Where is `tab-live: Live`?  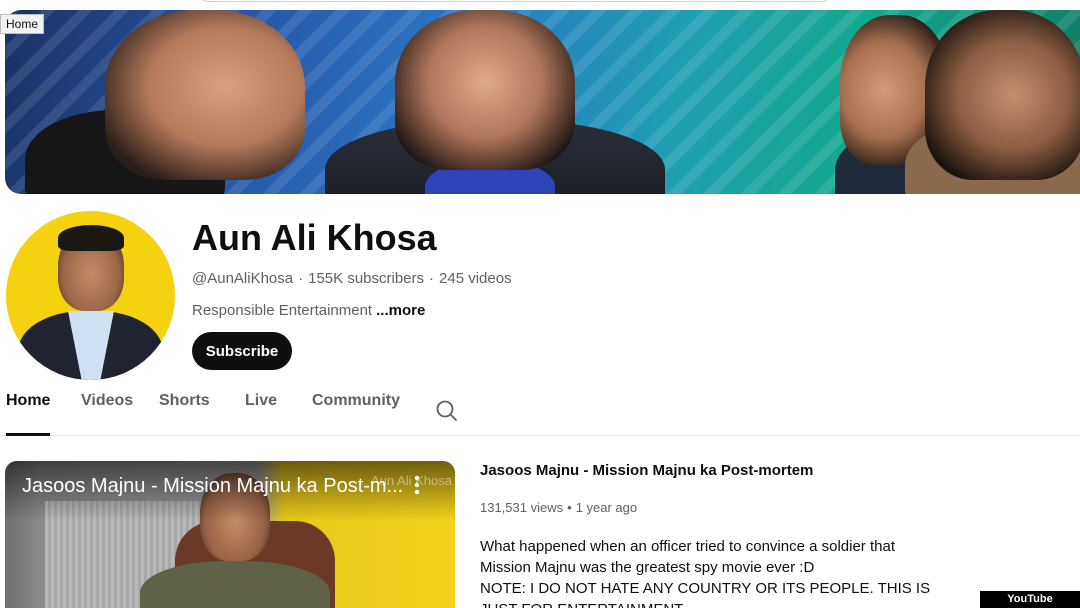 tab-live: Live is located at coordinates (261, 414).